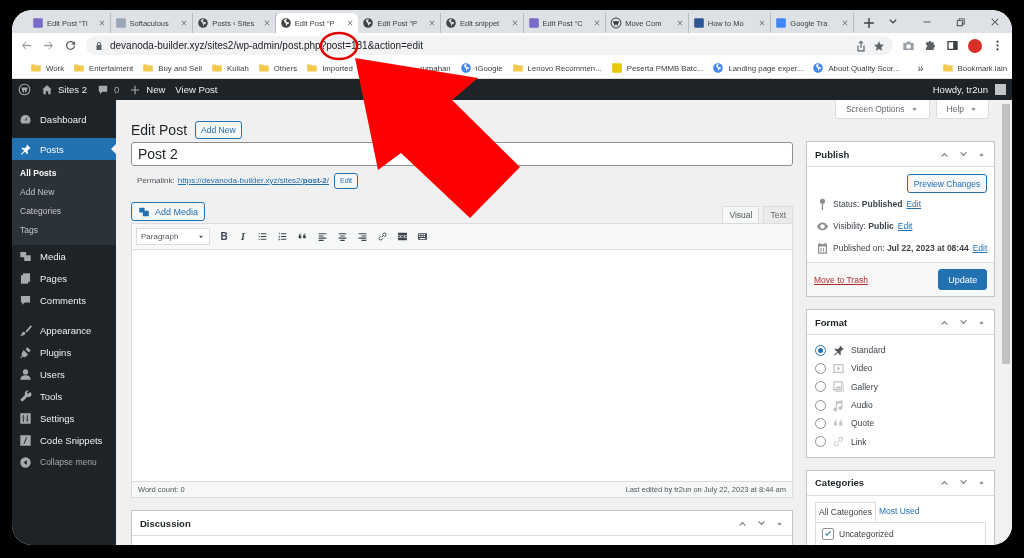 The image size is (1024, 558). Describe the element at coordinates (70, 45) in the screenshot. I see `reload-icon` at that location.